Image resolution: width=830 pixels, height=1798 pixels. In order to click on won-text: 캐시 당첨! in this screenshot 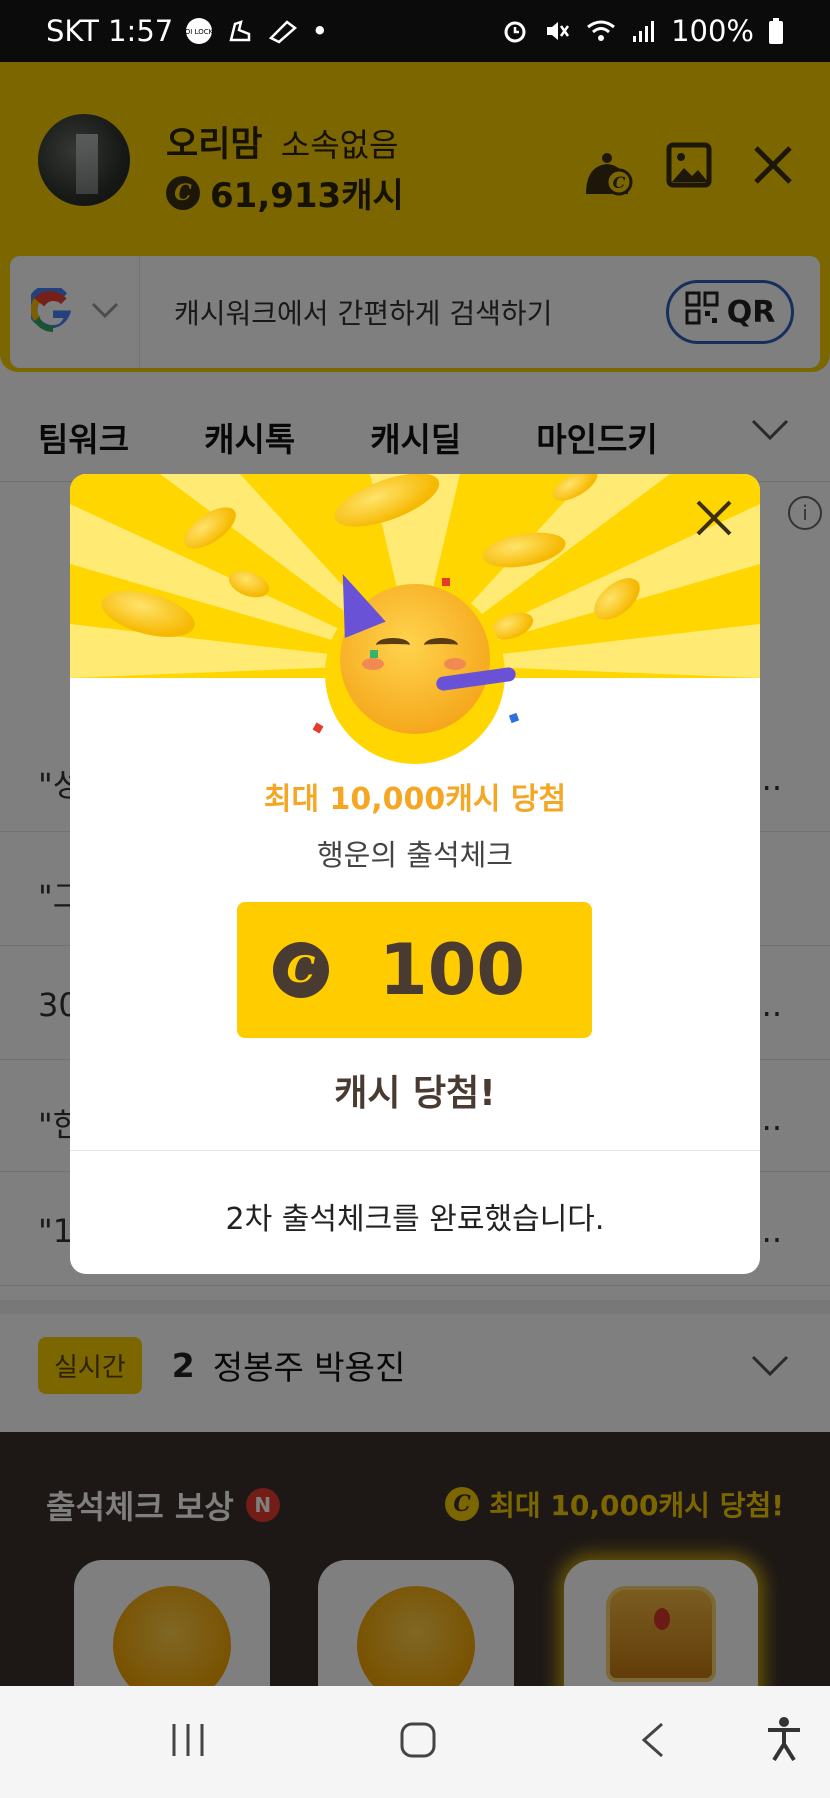, I will do `click(415, 1093)`.